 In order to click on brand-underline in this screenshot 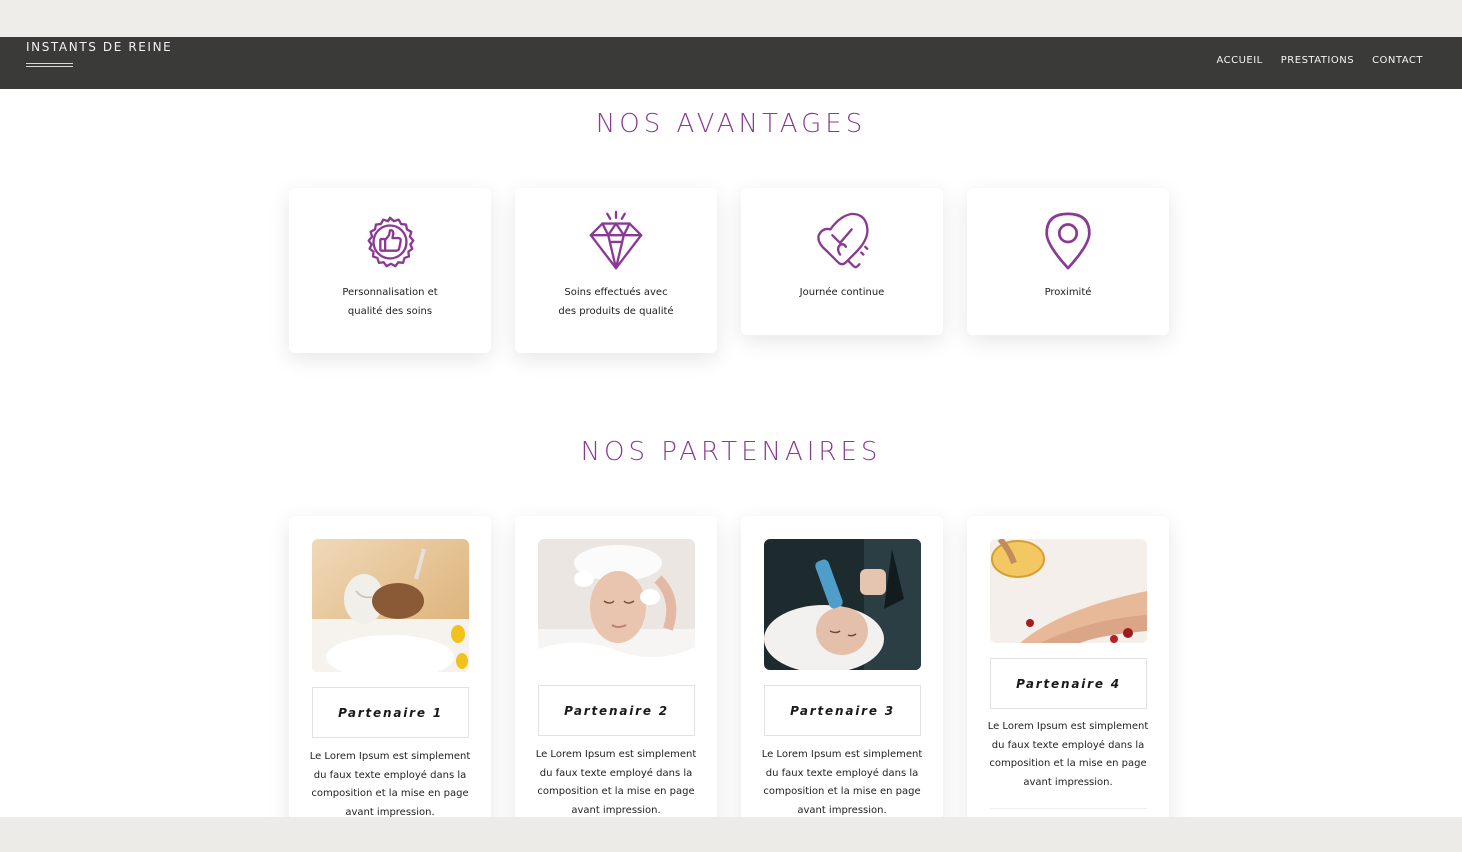, I will do `click(49, 65)`.